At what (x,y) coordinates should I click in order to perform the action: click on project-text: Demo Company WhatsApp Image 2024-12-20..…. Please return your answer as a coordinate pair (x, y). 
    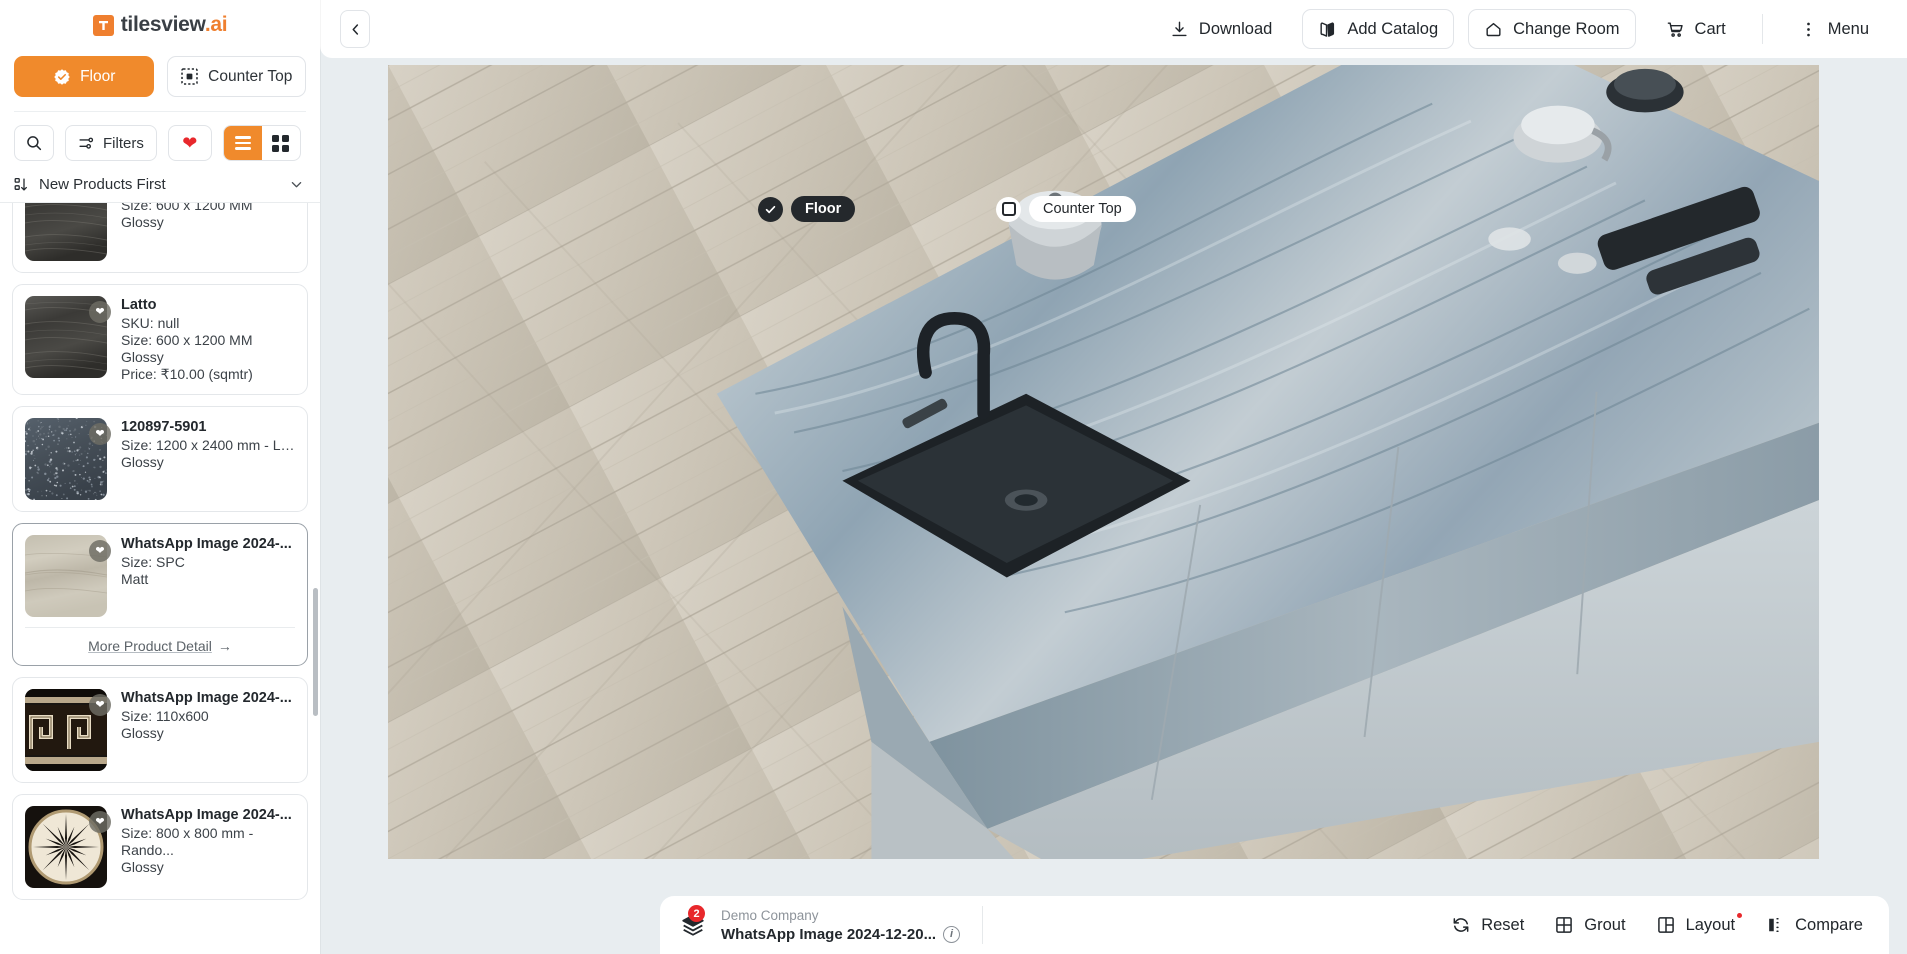
    Looking at the image, I should click on (841, 925).